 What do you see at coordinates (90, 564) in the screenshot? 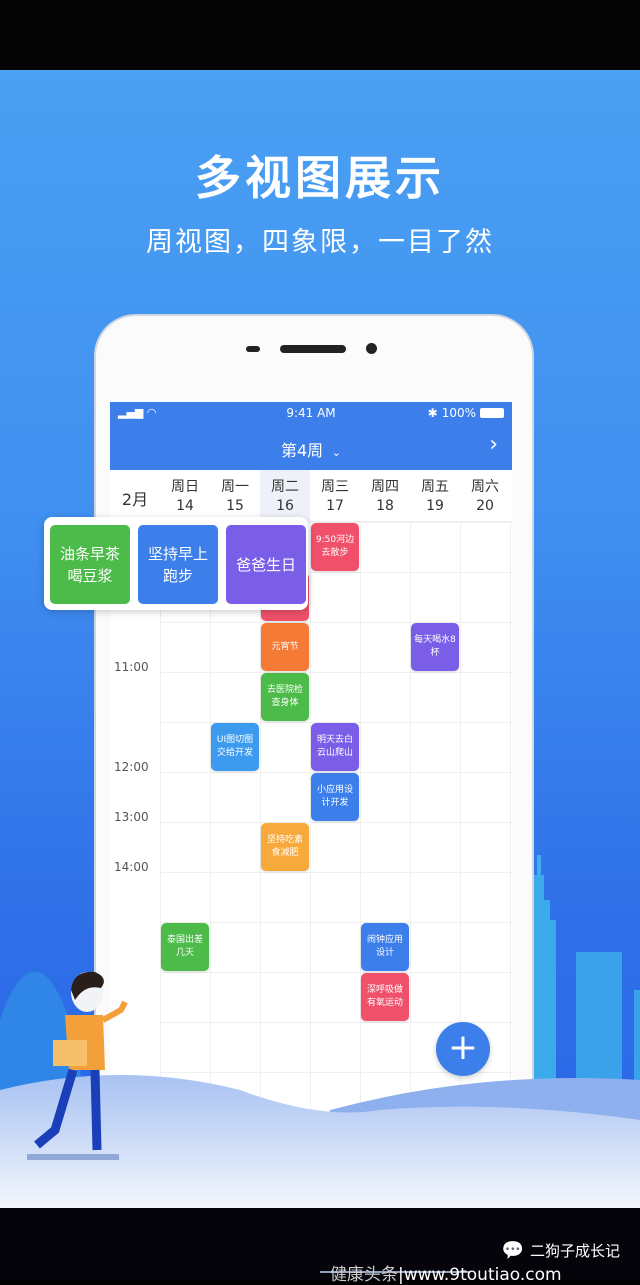
I see `all-day-event-card: 油条早茶喝豆浆` at bounding box center [90, 564].